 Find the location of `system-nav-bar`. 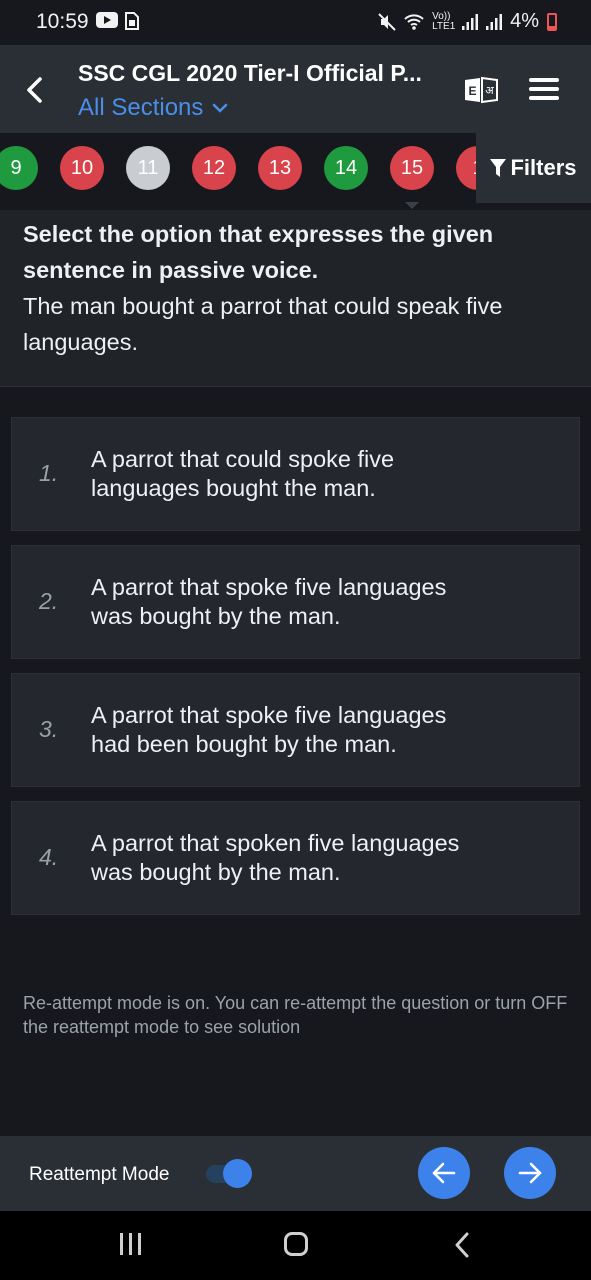

system-nav-bar is located at coordinates (295, 1245).